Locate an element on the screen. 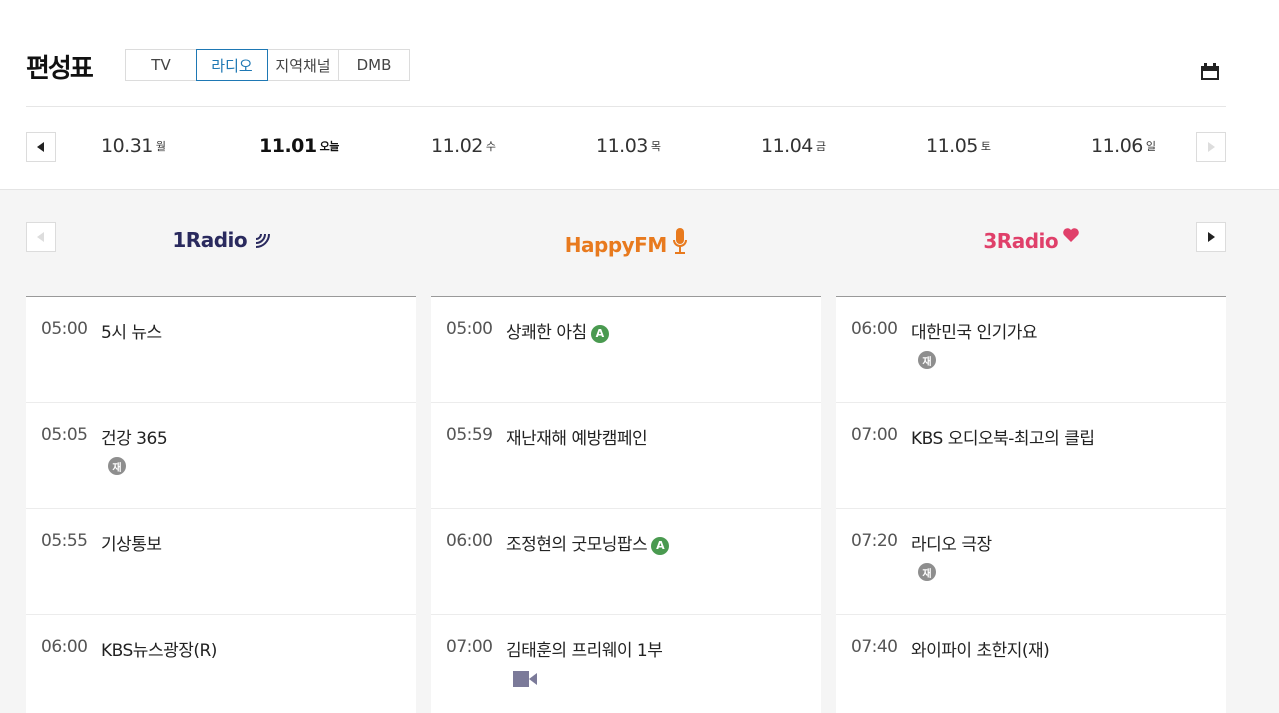 The height and width of the screenshot is (713, 1279). program-title: 재난재해 예방캠페인 is located at coordinates (577, 436).